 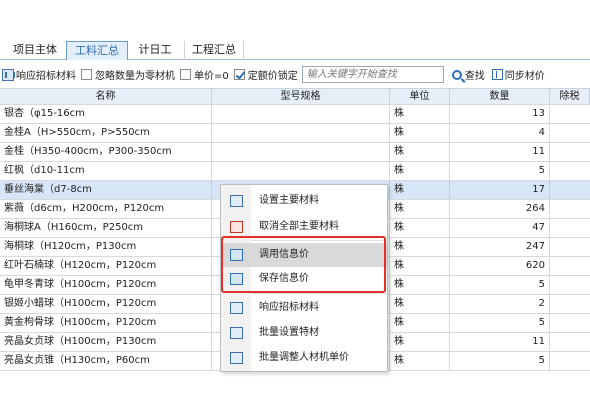 I want to click on cell-qty: 247, so click(x=500, y=247).